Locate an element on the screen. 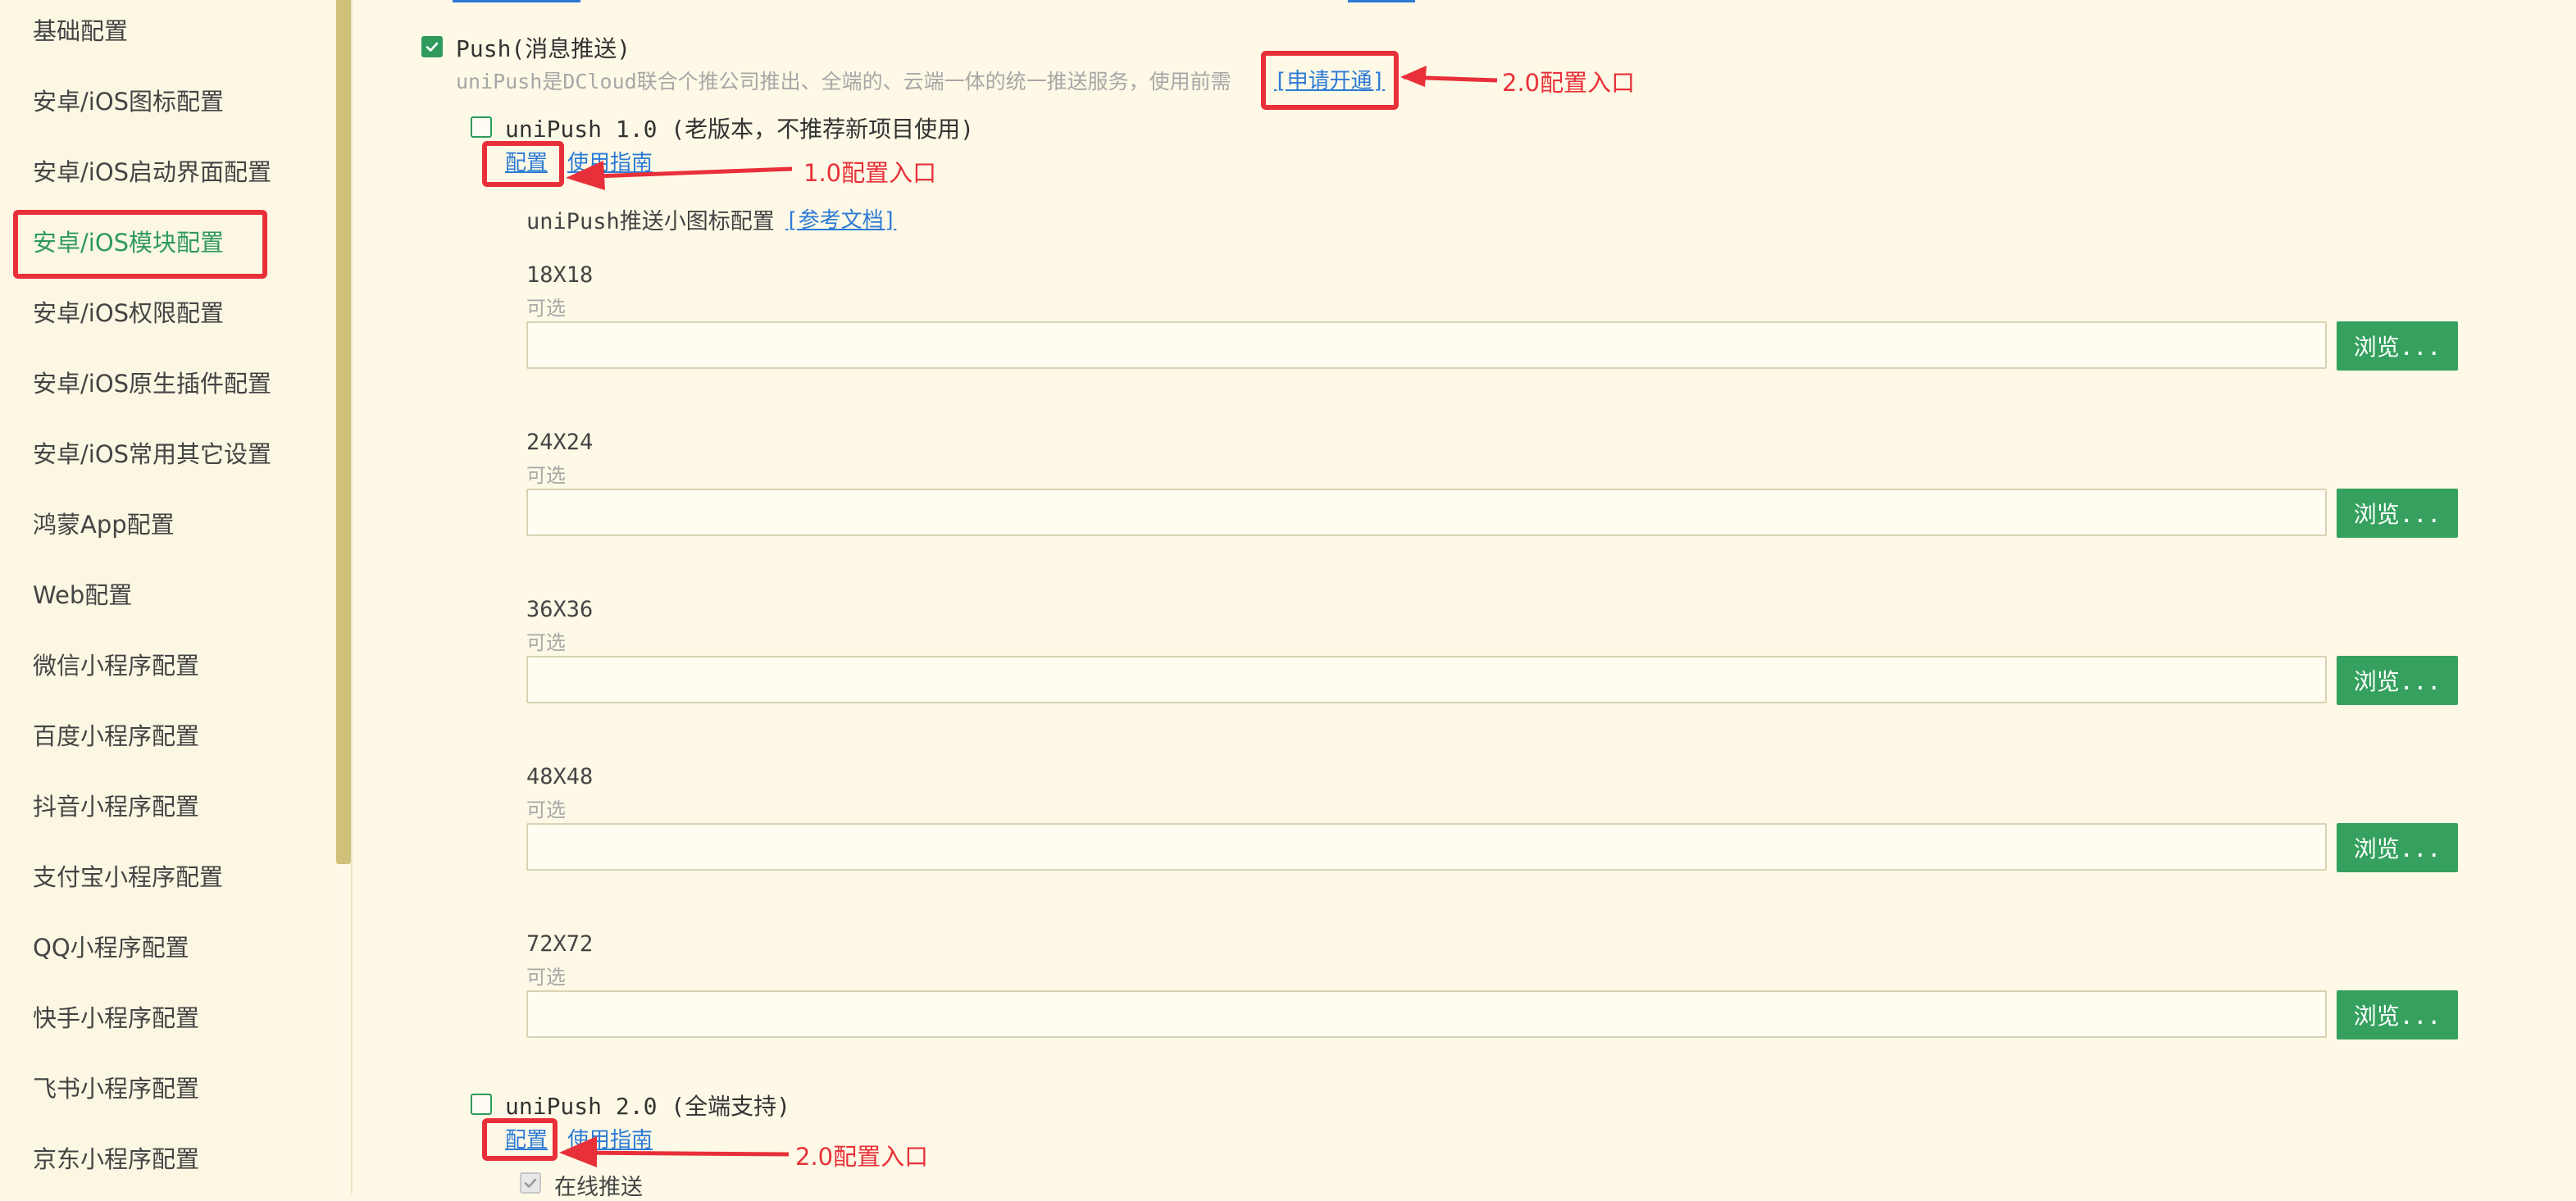  unipush1-config-link: 配置 is located at coordinates (526, 161).